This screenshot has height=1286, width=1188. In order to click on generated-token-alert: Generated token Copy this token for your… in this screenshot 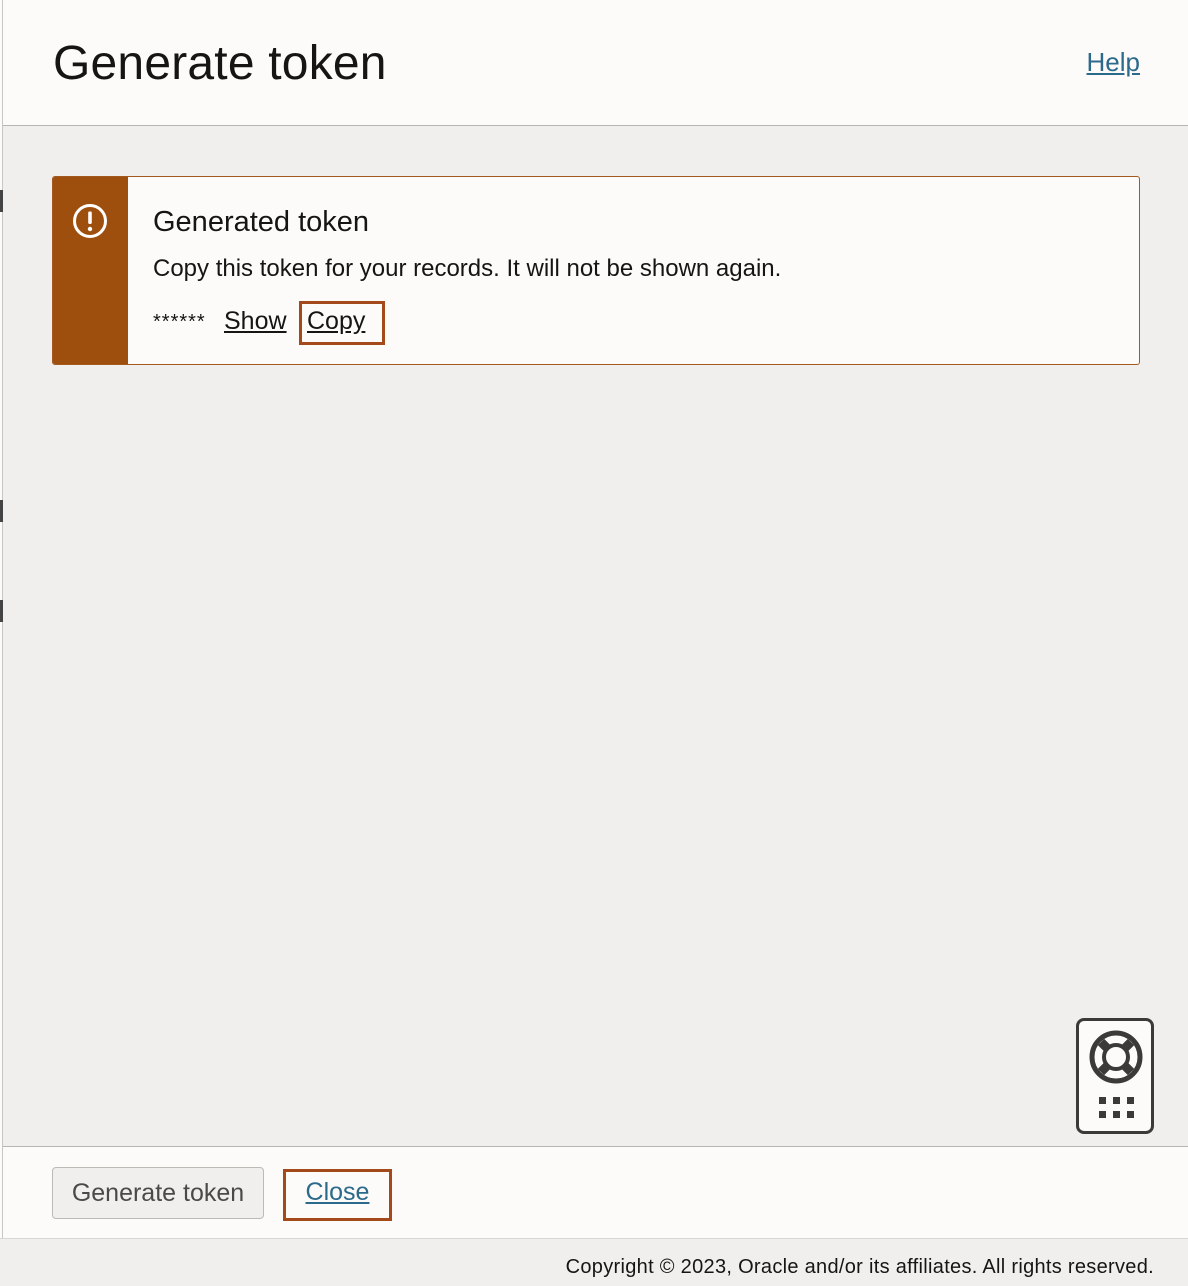, I will do `click(596, 270)`.